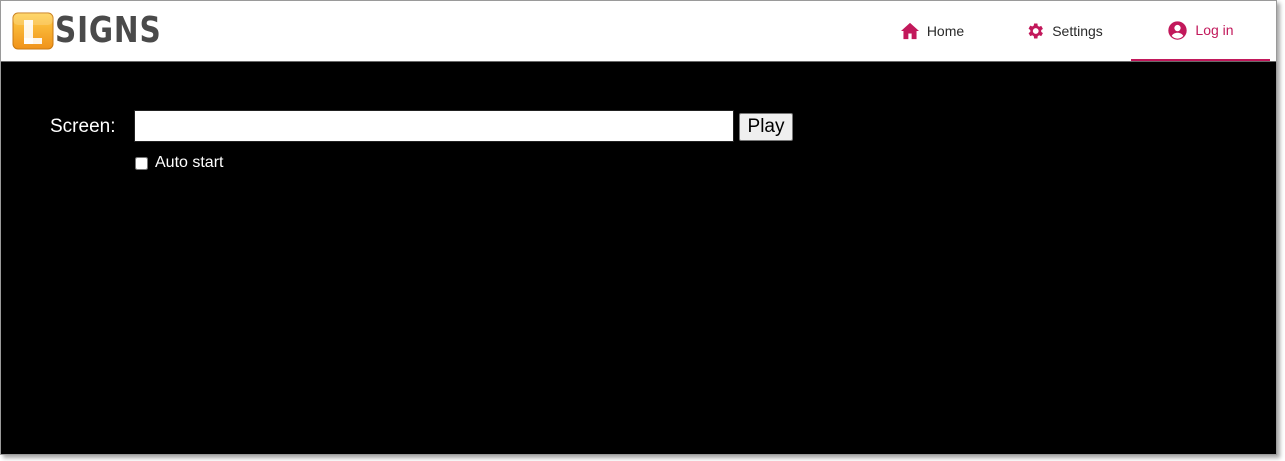  Describe the element at coordinates (1036, 31) in the screenshot. I see `gear-icon` at that location.